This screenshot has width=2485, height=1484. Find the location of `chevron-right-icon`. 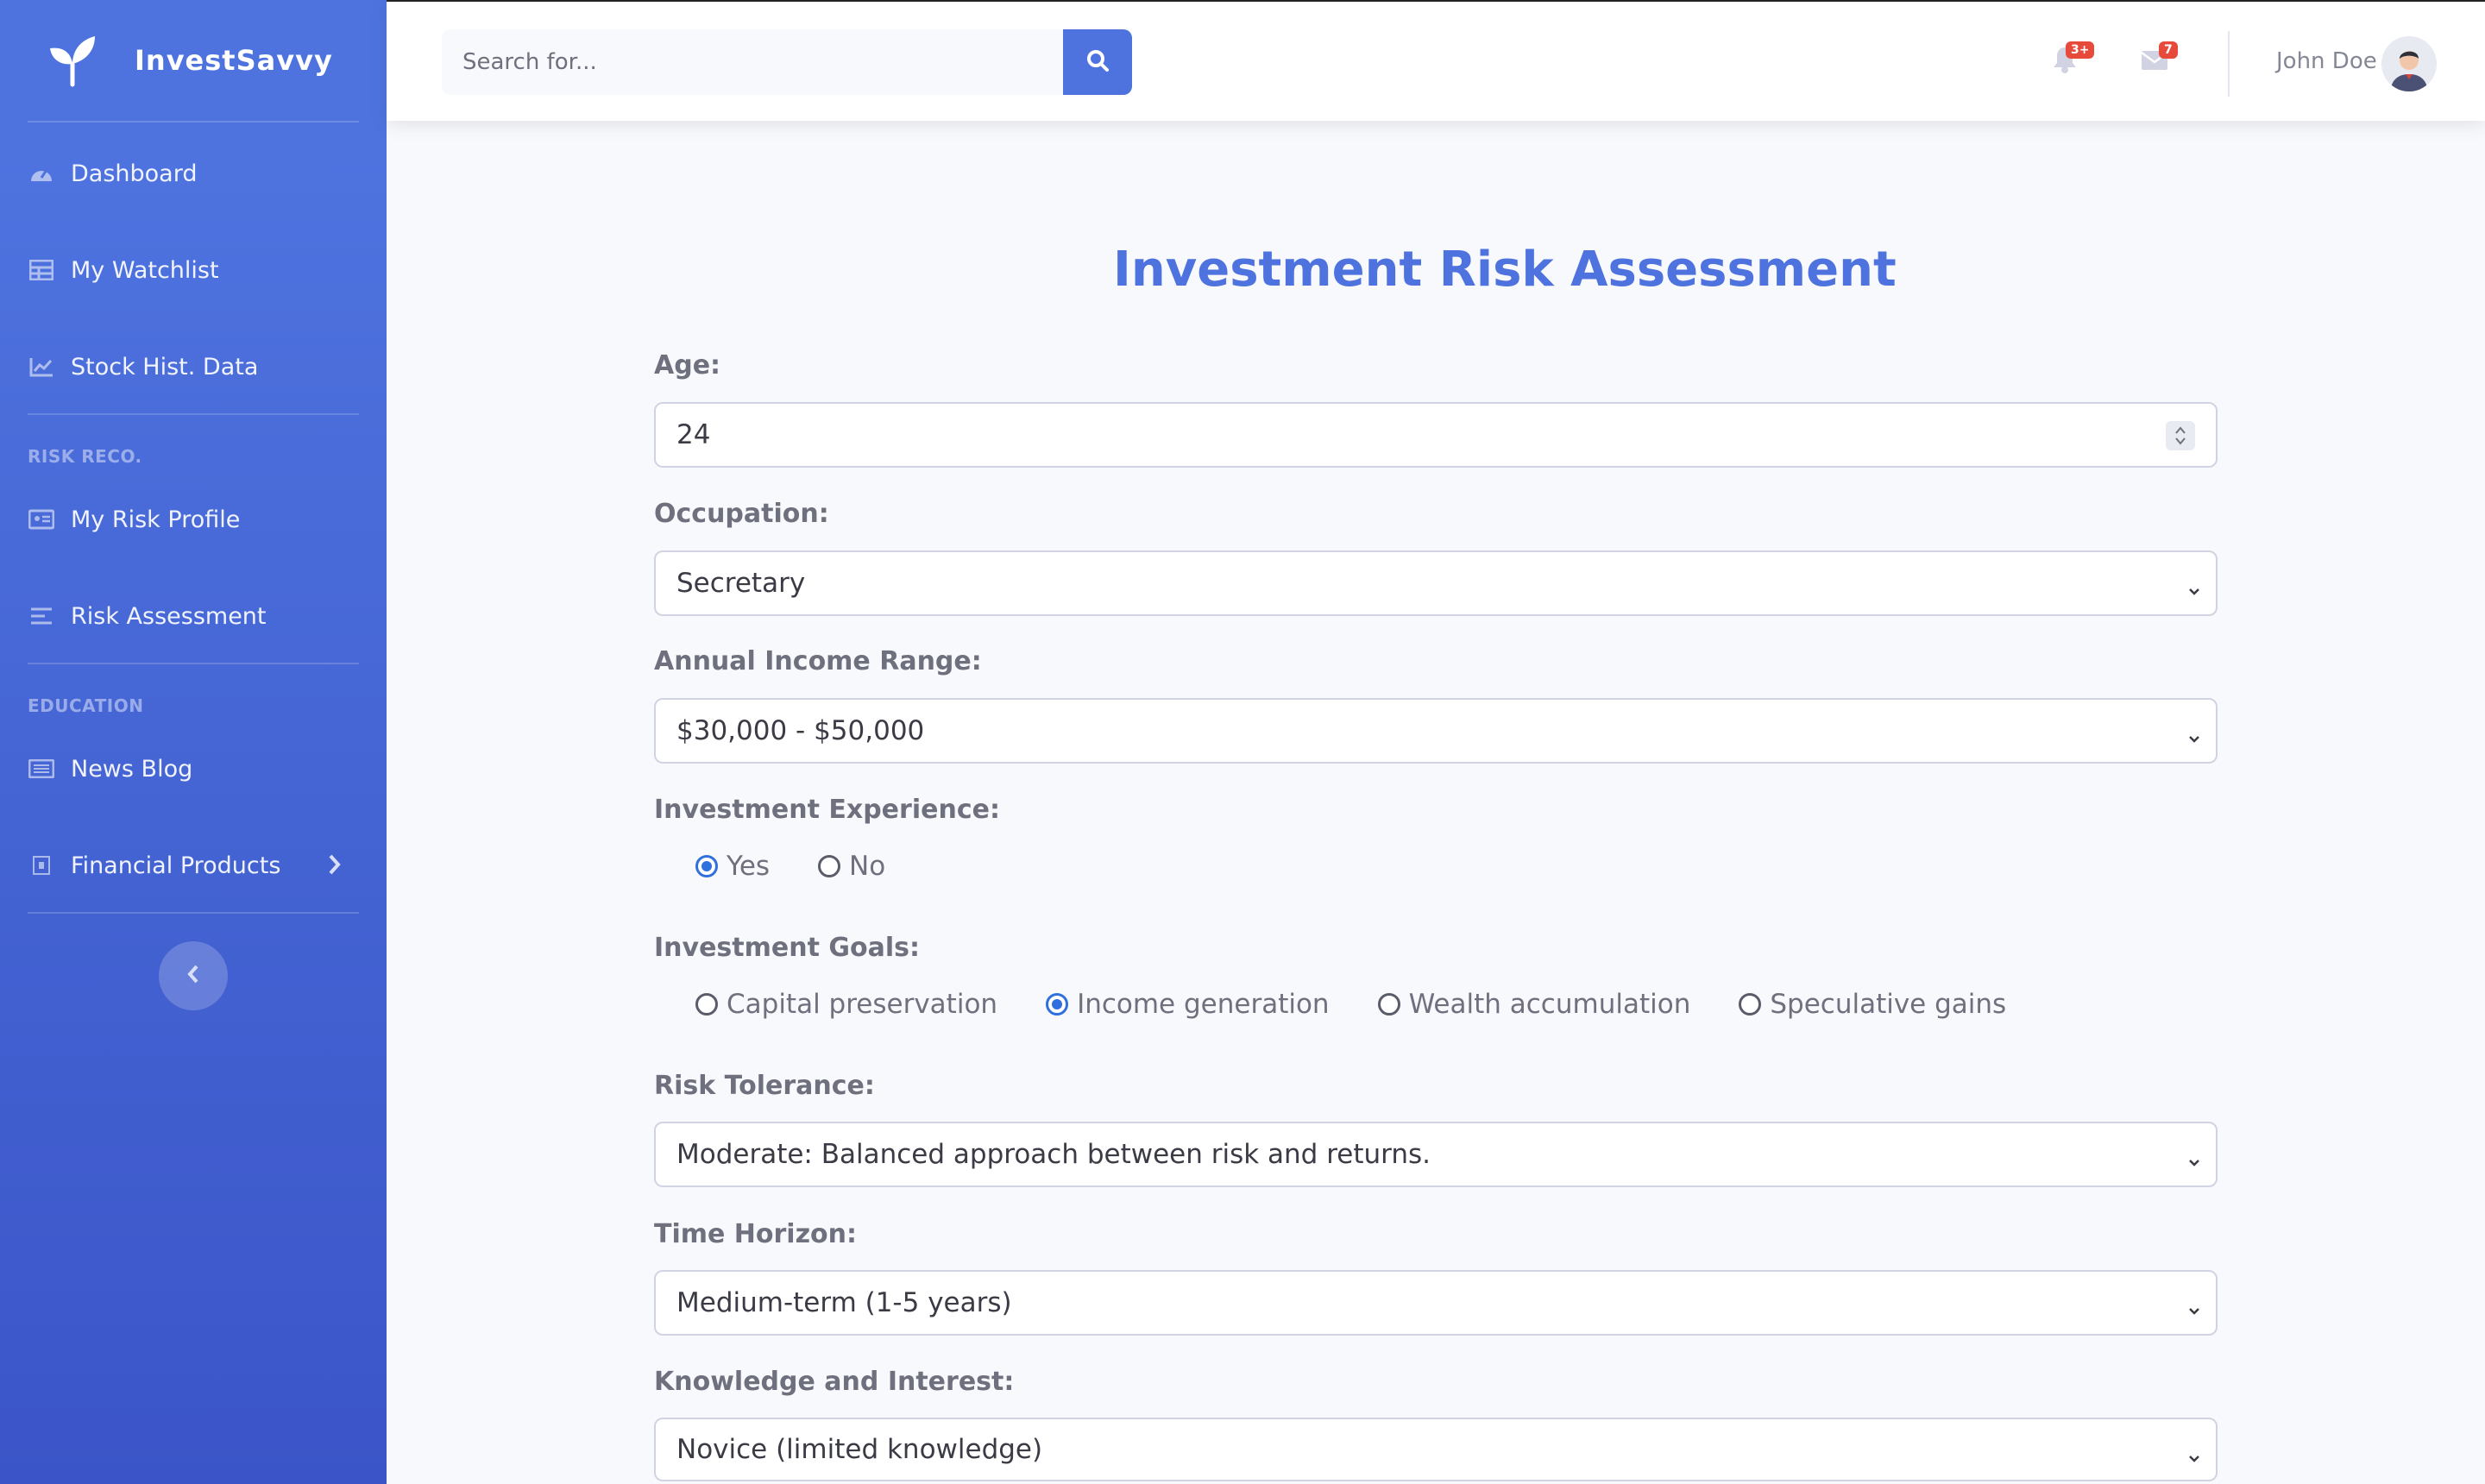

chevron-right-icon is located at coordinates (335, 866).